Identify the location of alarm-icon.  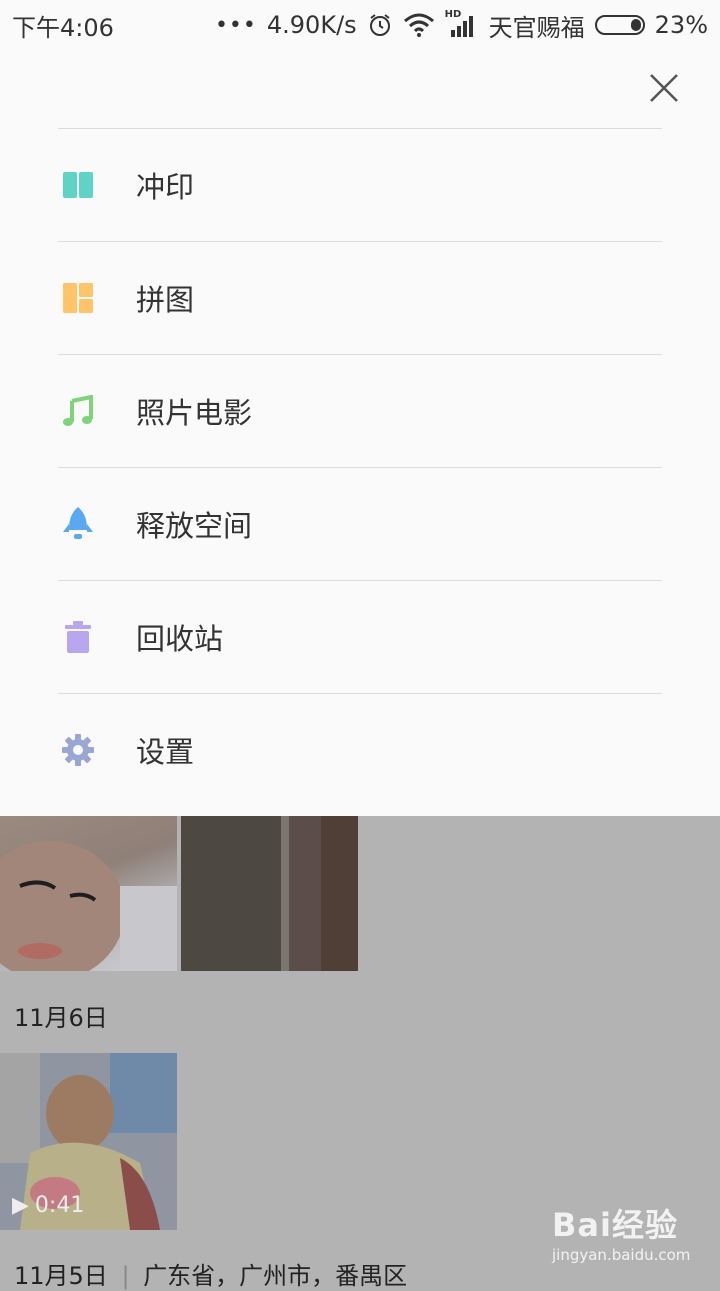
(379, 25).